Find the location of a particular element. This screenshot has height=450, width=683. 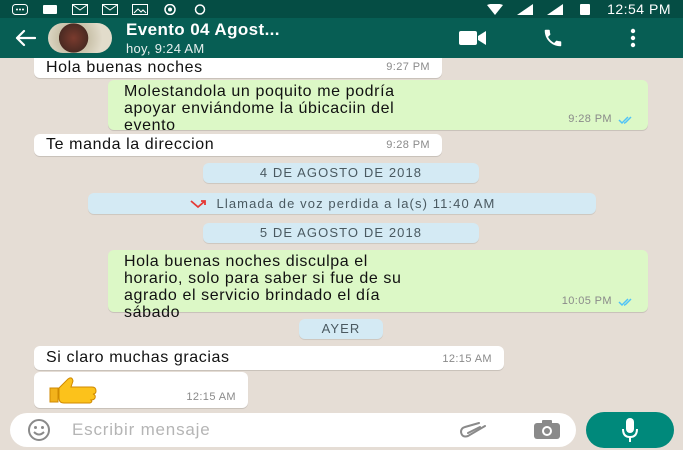

message-composer is located at coordinates (293, 430).